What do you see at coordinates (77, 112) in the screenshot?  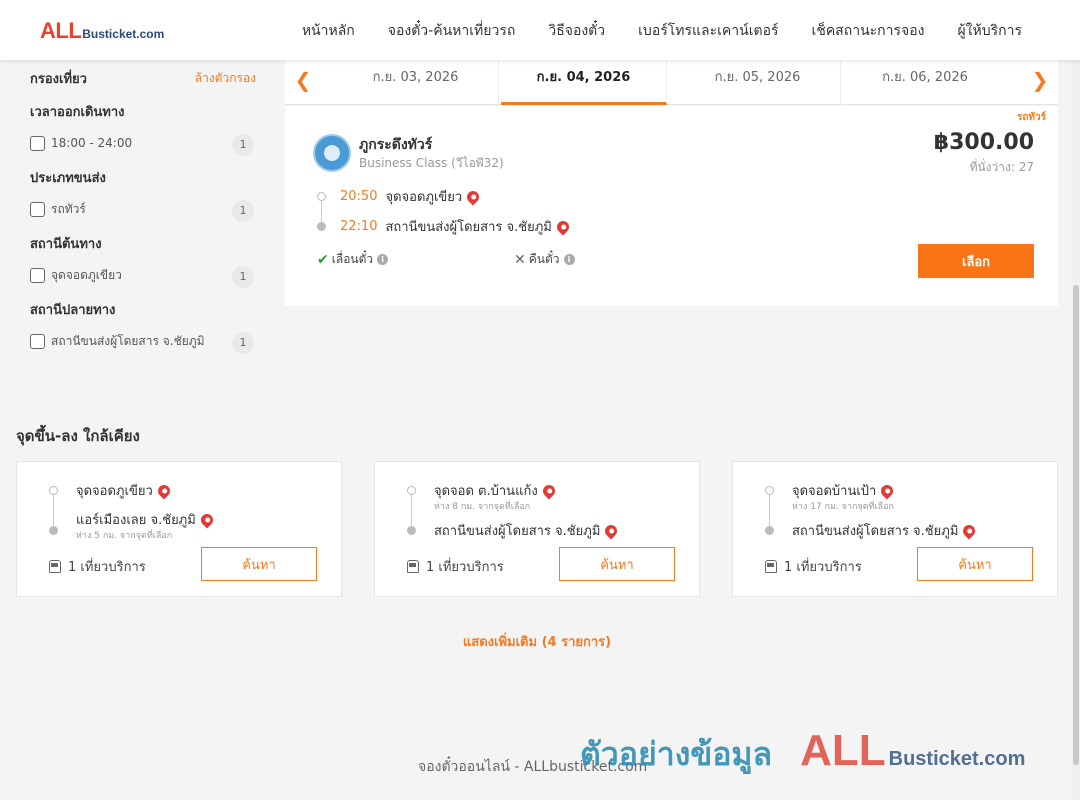 I see `filter-group-title: เวลาออกเดินทาง` at bounding box center [77, 112].